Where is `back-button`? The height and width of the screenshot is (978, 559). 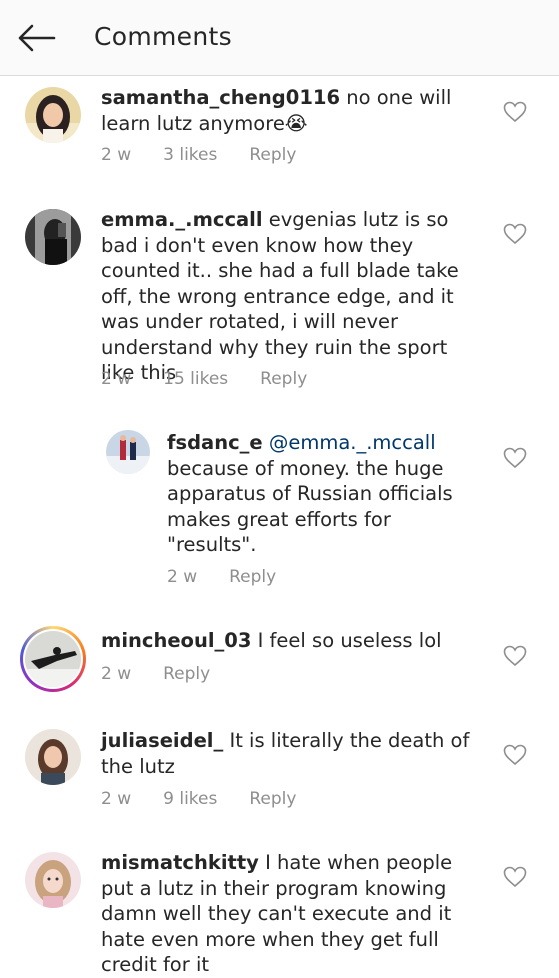 back-button is located at coordinates (38, 38).